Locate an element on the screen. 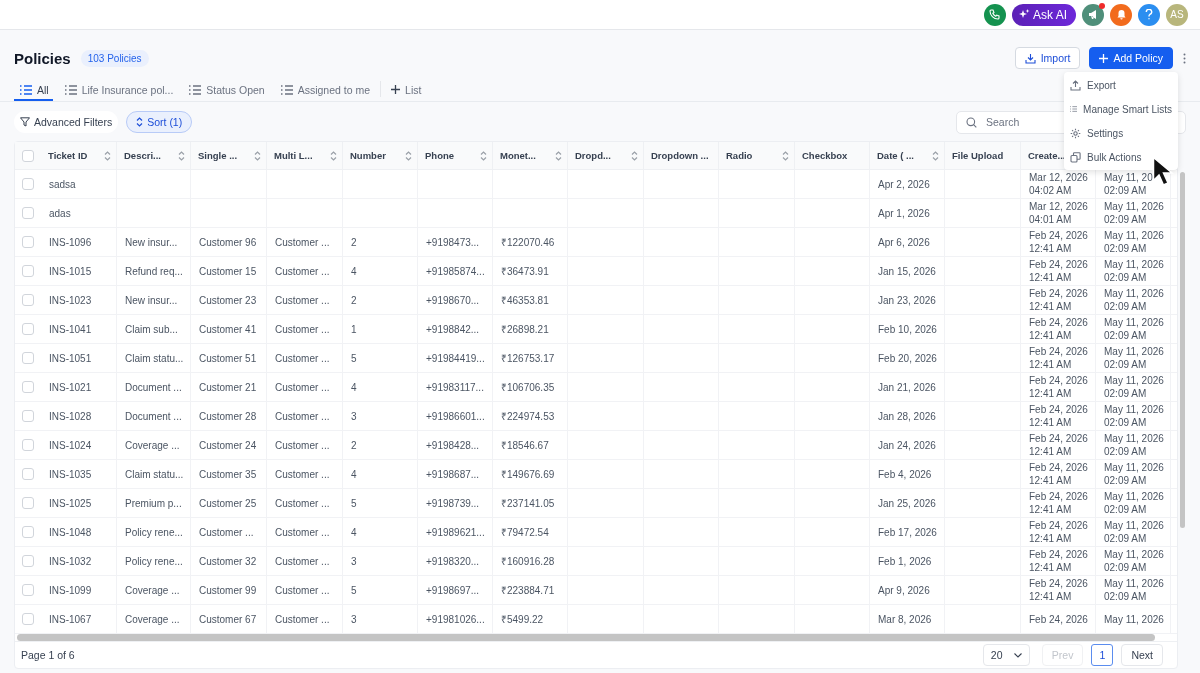  table-cell-text: ₹224974.53 is located at coordinates (528, 416).